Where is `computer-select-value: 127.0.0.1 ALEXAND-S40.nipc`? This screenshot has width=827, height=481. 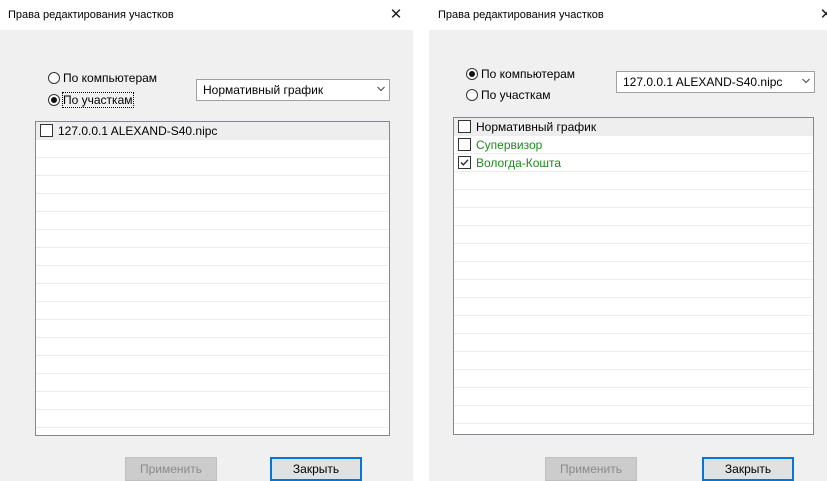 computer-select-value: 127.0.0.1 ALEXAND-S40.nipc is located at coordinates (703, 82).